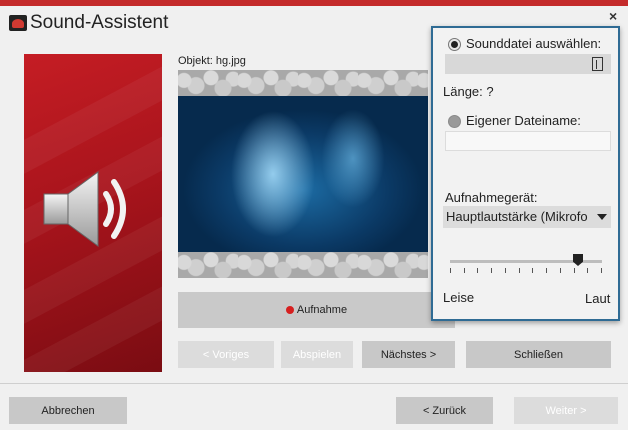  I want to click on close-button: Schließen, so click(538, 354).